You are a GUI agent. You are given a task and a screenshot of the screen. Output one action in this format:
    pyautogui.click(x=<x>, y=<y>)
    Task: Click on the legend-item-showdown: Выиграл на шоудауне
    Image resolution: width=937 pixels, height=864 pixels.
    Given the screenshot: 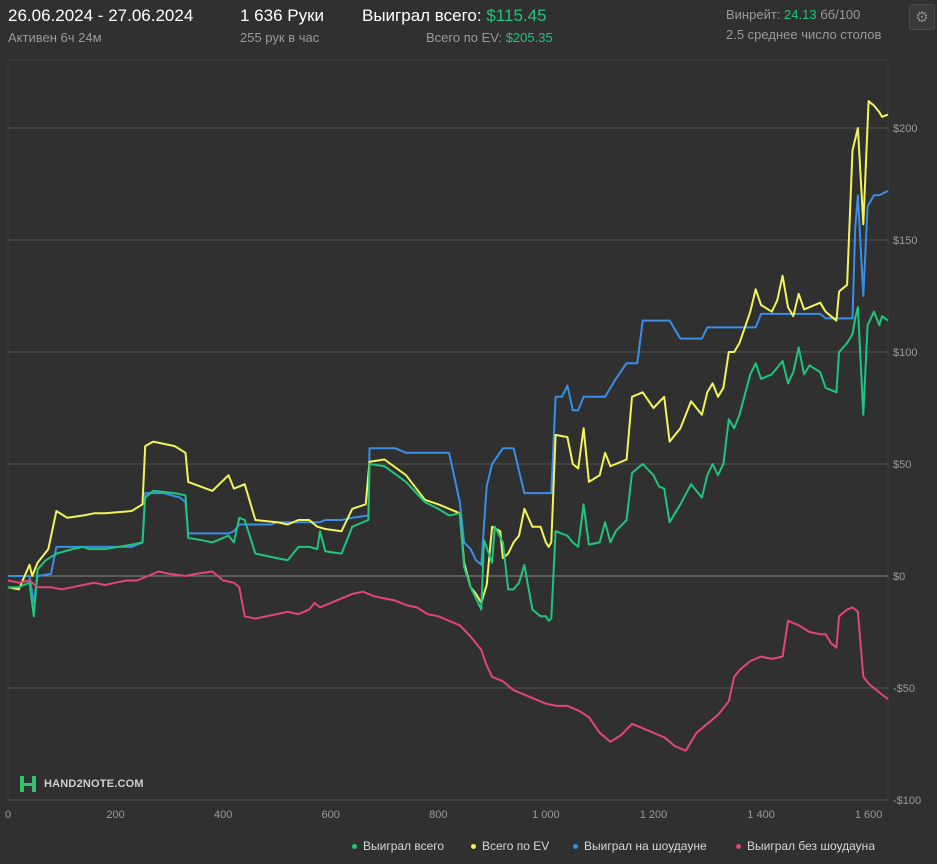 What is the action you would take?
    pyautogui.click(x=640, y=846)
    